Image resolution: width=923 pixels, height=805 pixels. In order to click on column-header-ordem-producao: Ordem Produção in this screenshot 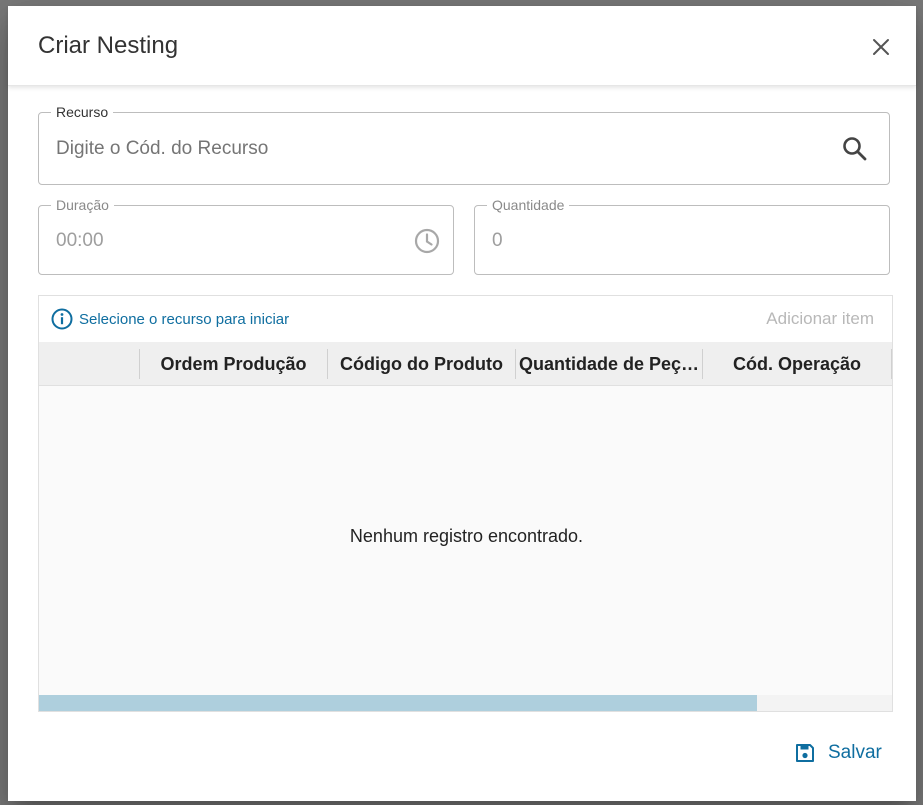, I will do `click(233, 364)`.